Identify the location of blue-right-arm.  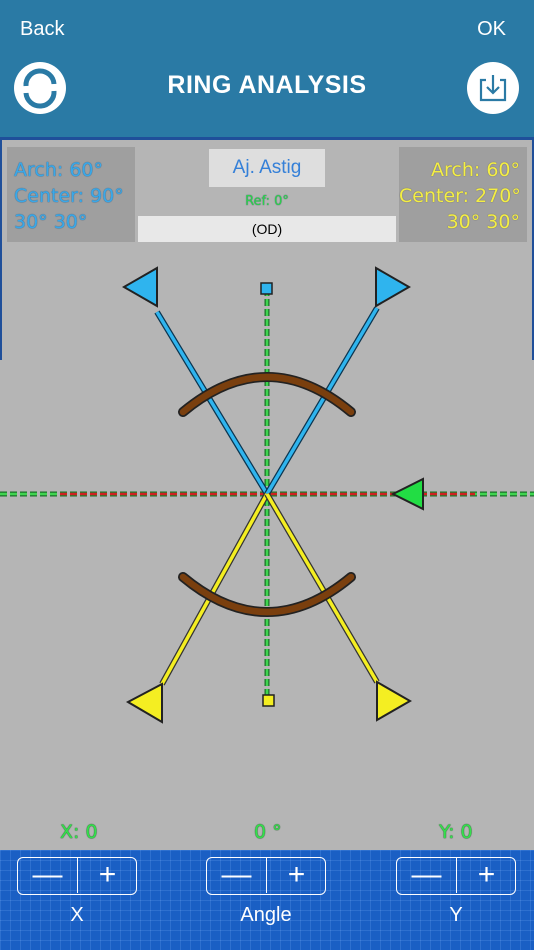
(322, 401).